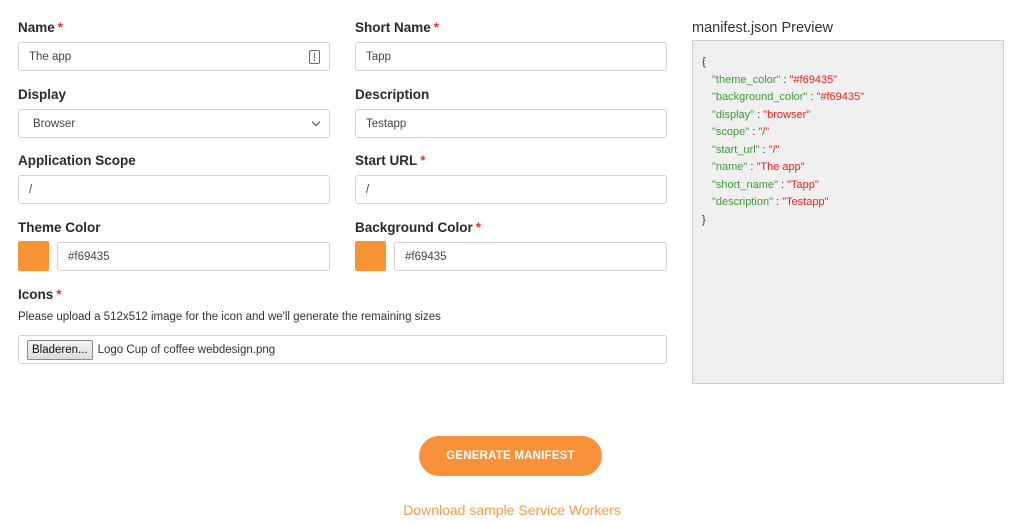 This screenshot has height=524, width=1024. What do you see at coordinates (852, 203) in the screenshot?
I see `json-entry: "description" : "Testapp"` at bounding box center [852, 203].